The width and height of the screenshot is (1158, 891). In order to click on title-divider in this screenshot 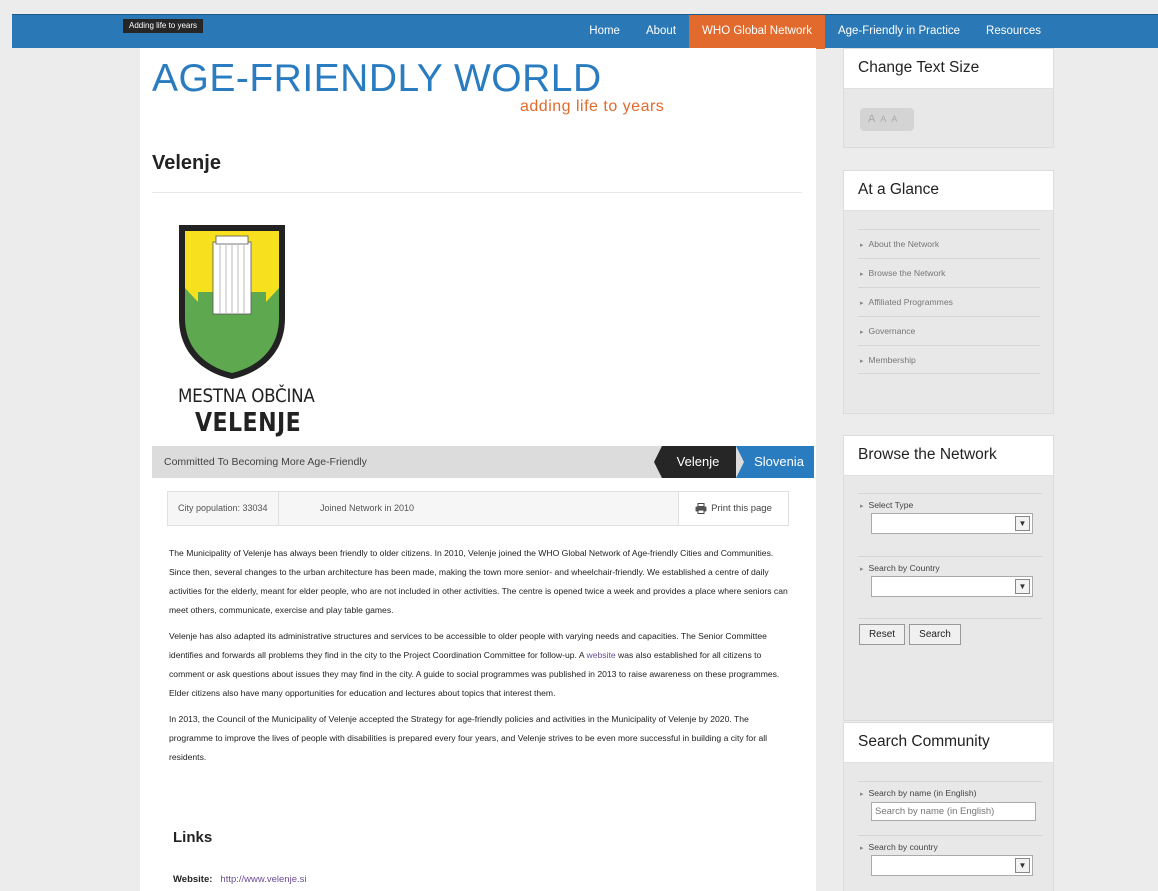, I will do `click(477, 192)`.